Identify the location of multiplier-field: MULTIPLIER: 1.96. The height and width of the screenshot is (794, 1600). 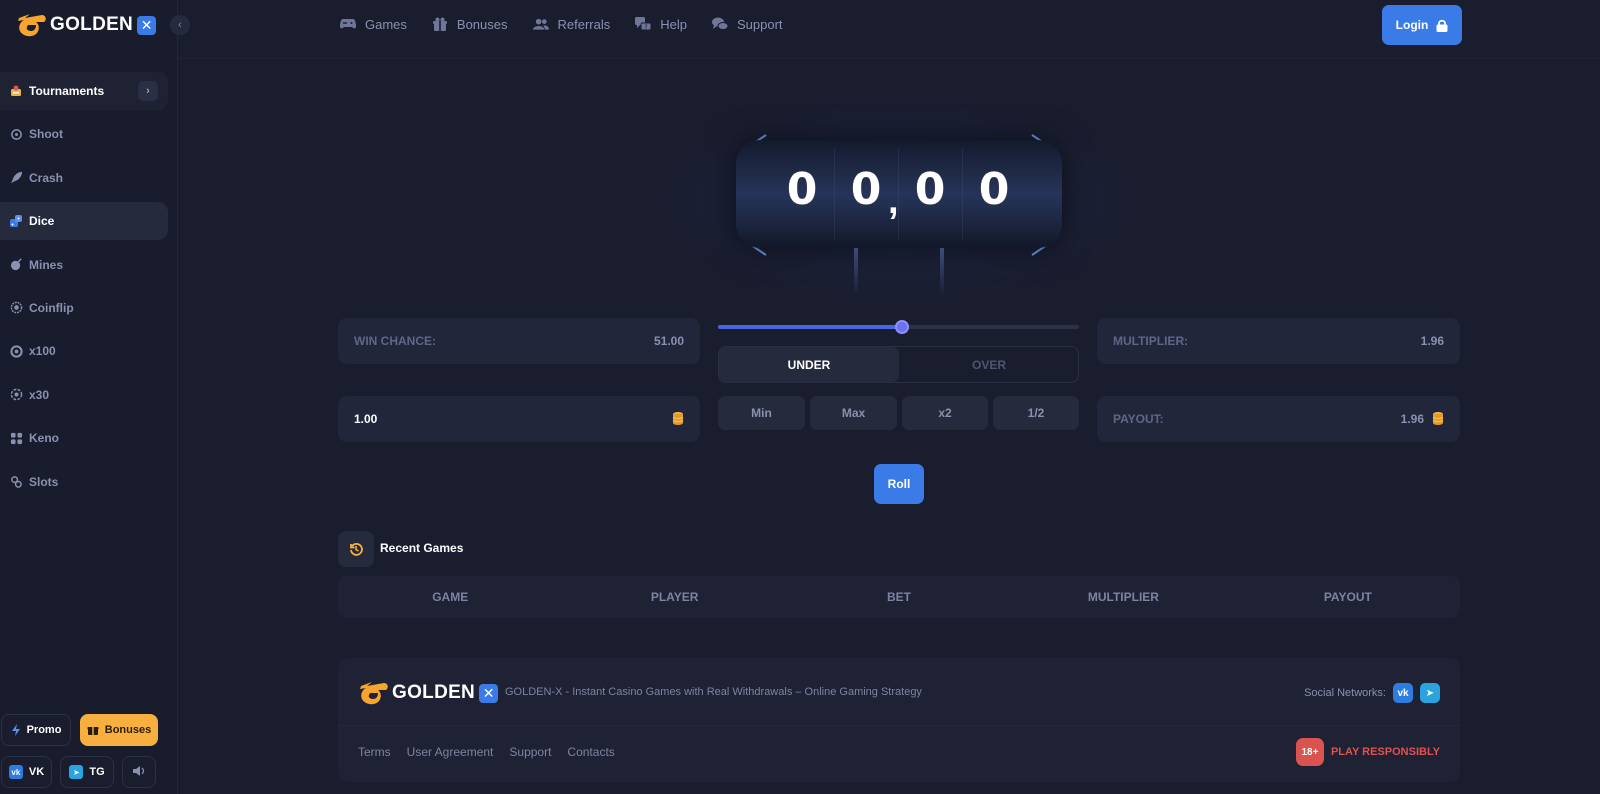
(1278, 341).